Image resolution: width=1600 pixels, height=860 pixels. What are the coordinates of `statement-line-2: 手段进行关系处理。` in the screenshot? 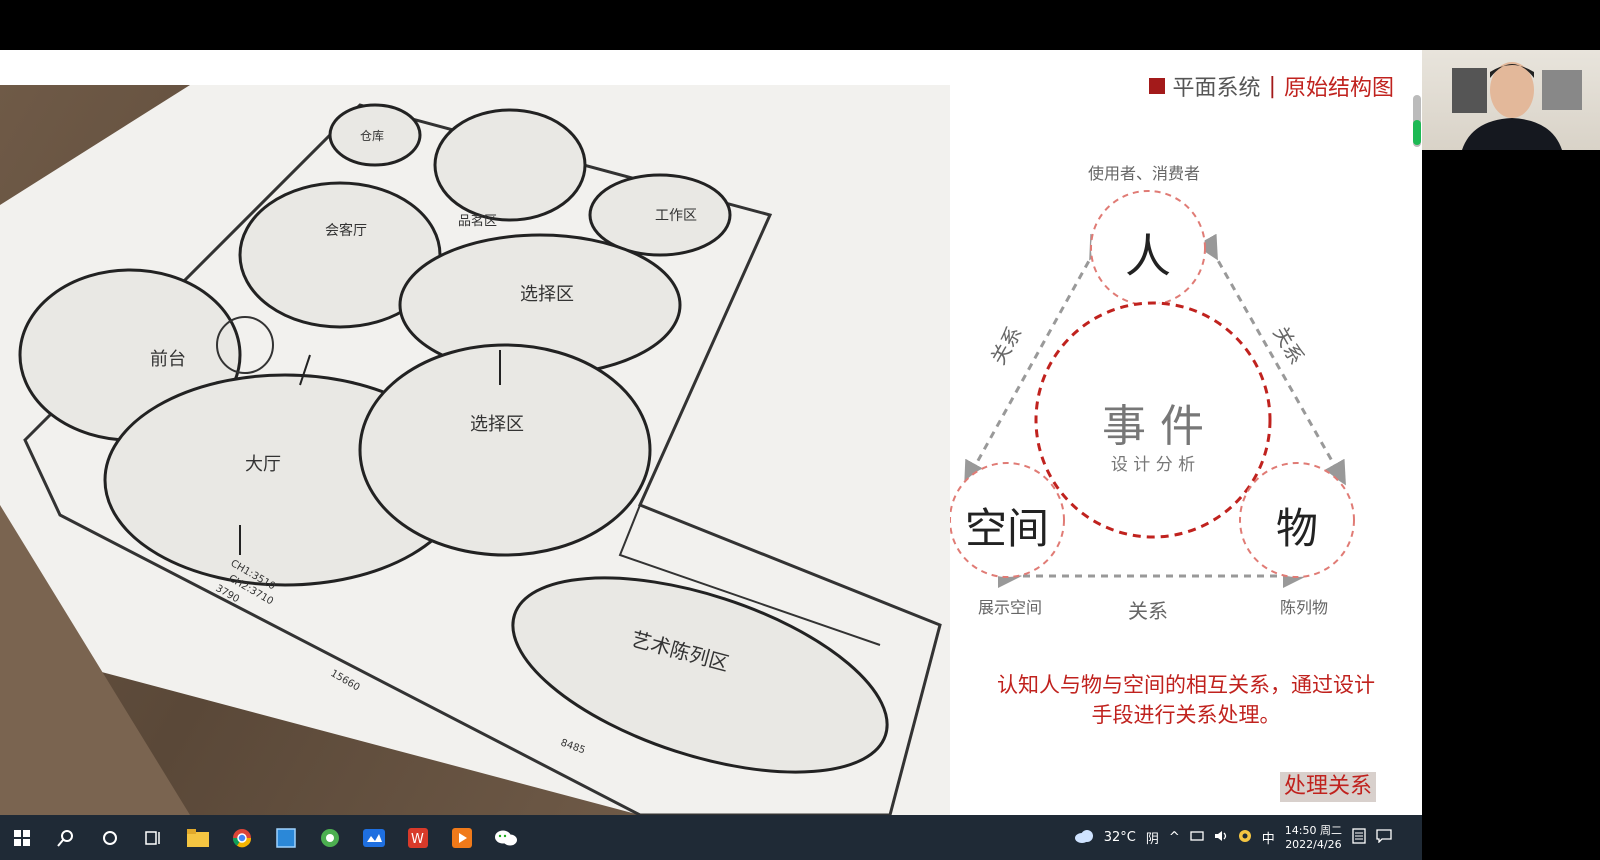 It's located at (1186, 715).